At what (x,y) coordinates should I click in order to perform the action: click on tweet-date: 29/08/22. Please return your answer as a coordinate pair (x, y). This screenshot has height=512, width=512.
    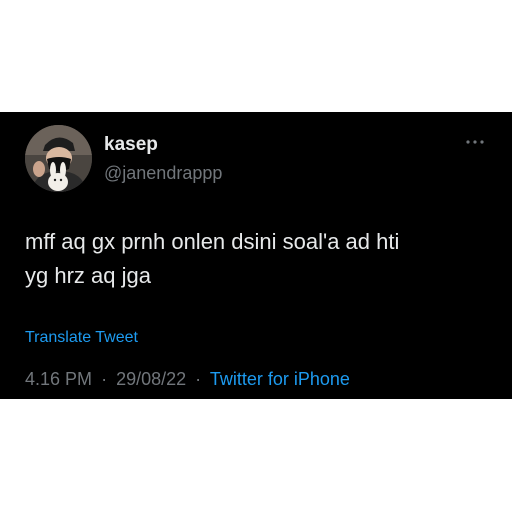
    Looking at the image, I should click on (151, 379).